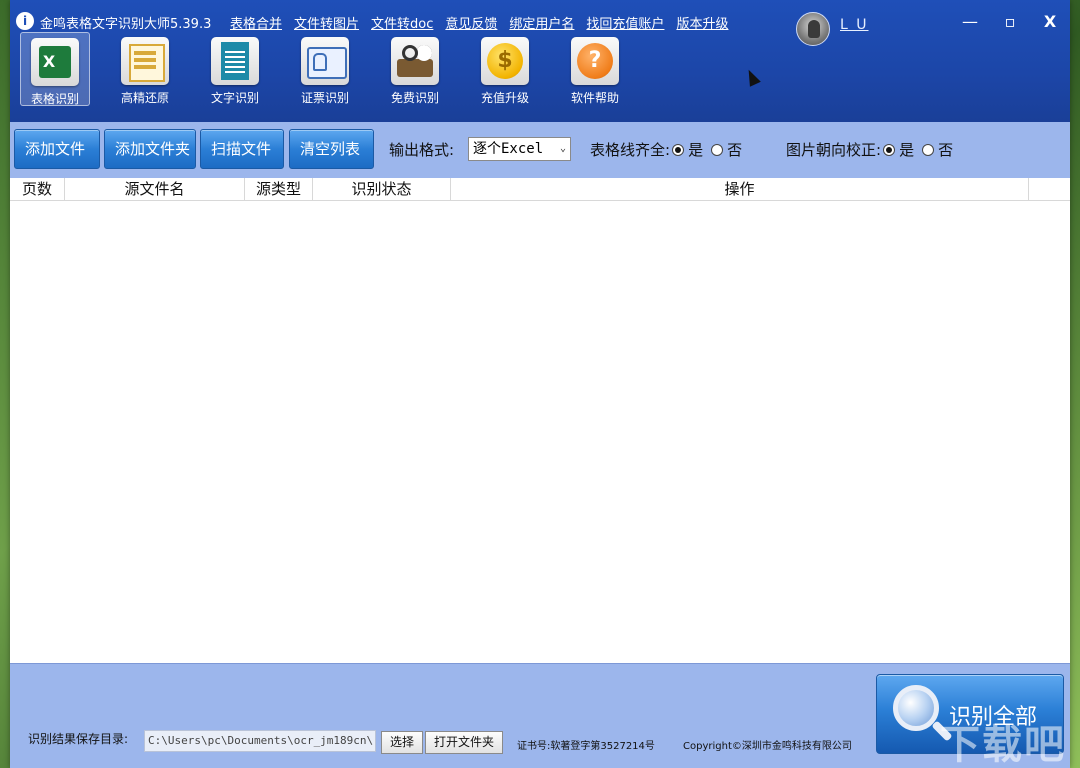  Describe the element at coordinates (945, 149) in the screenshot. I see `orientation-no-label: 否` at that location.